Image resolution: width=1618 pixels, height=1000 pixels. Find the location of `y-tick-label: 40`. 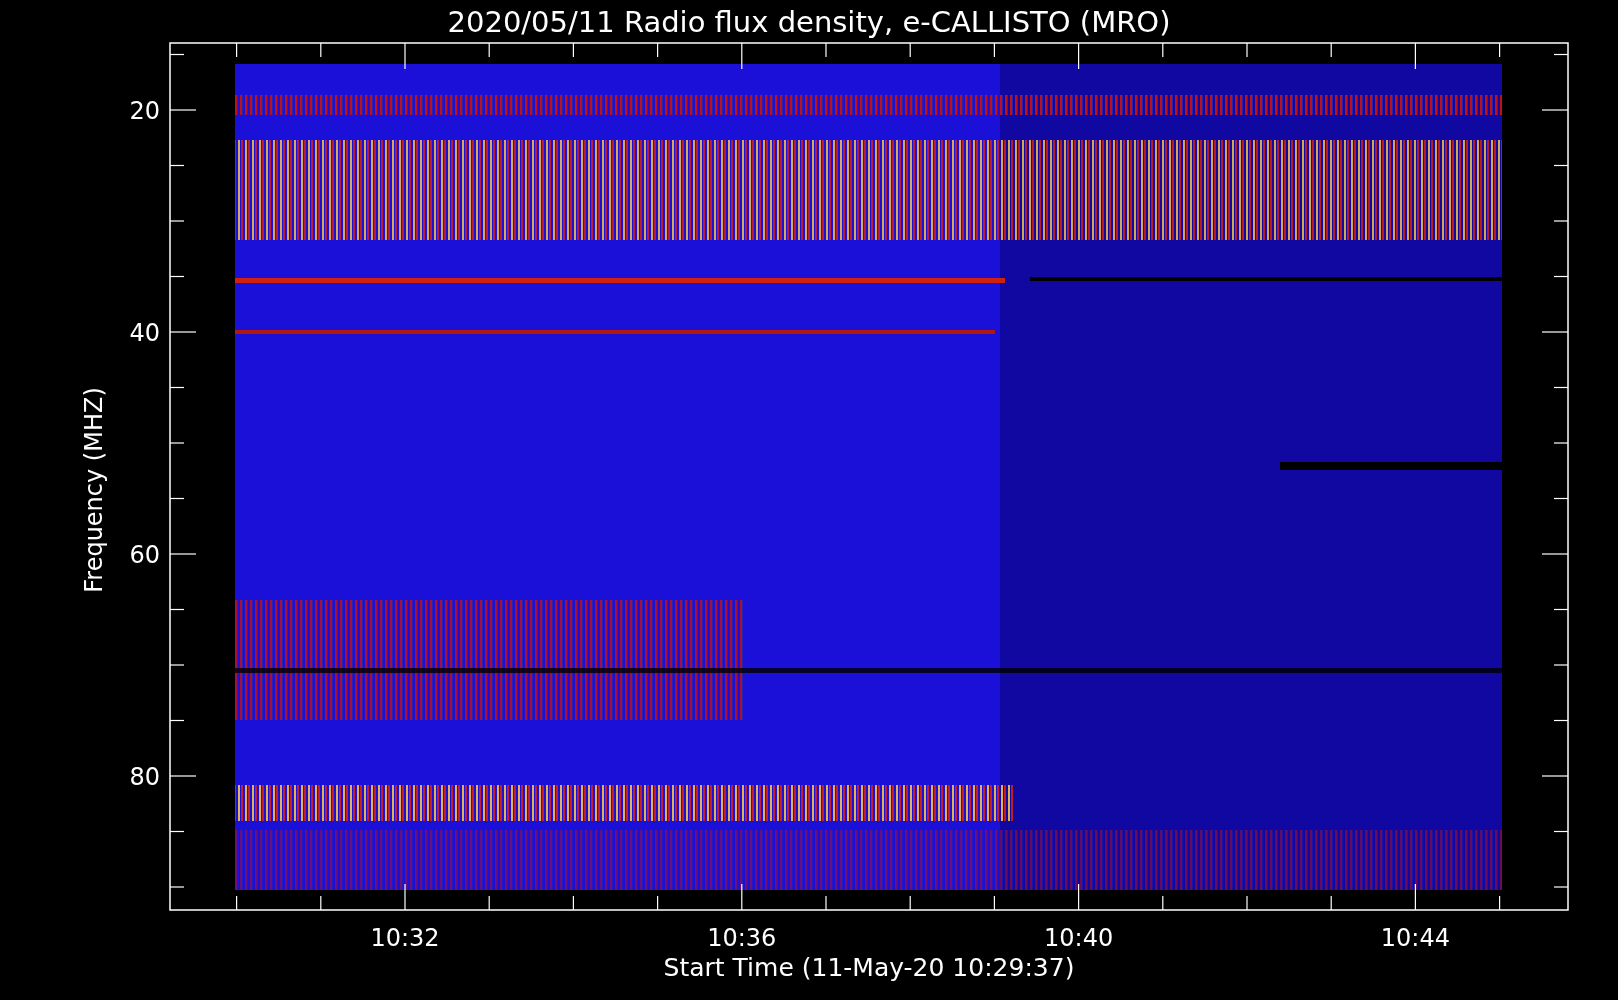

y-tick-label: 40 is located at coordinates (144, 333).